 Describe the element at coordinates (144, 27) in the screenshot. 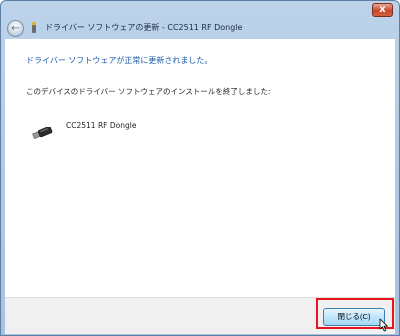

I see `window-title: ドライバー ソフトウェアの更新 - CC2511 RF Dongle` at that location.